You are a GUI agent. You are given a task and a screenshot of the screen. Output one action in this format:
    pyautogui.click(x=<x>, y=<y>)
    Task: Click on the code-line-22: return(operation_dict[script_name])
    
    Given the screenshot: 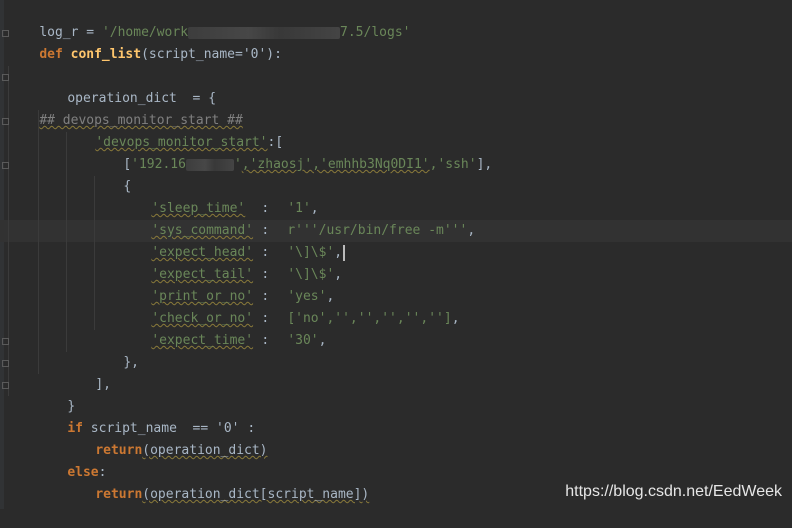 What is the action you would take?
    pyautogui.click(x=428, y=482)
    